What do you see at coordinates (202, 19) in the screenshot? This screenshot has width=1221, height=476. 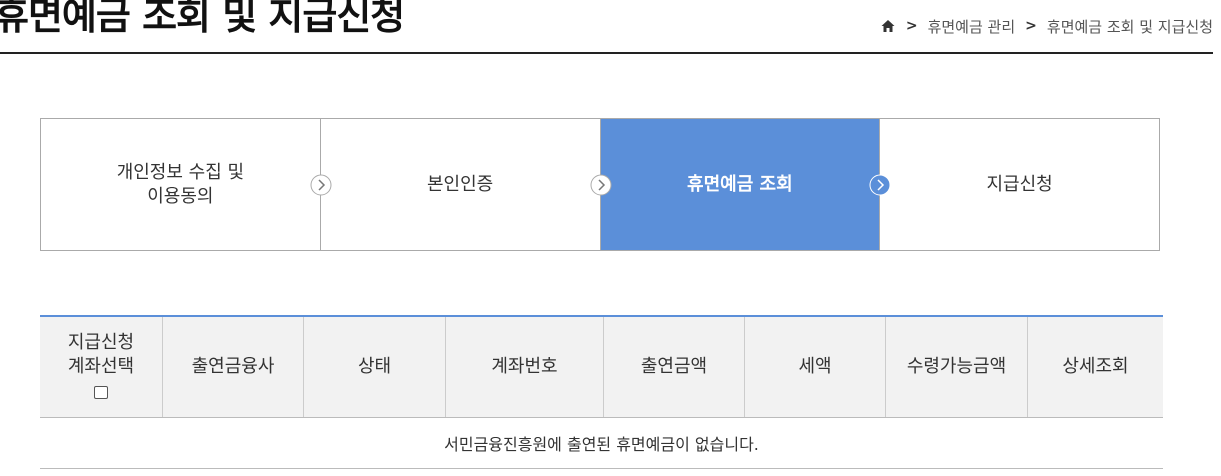 I see `page-title: 휴면예금 조회 및 지급신청` at bounding box center [202, 19].